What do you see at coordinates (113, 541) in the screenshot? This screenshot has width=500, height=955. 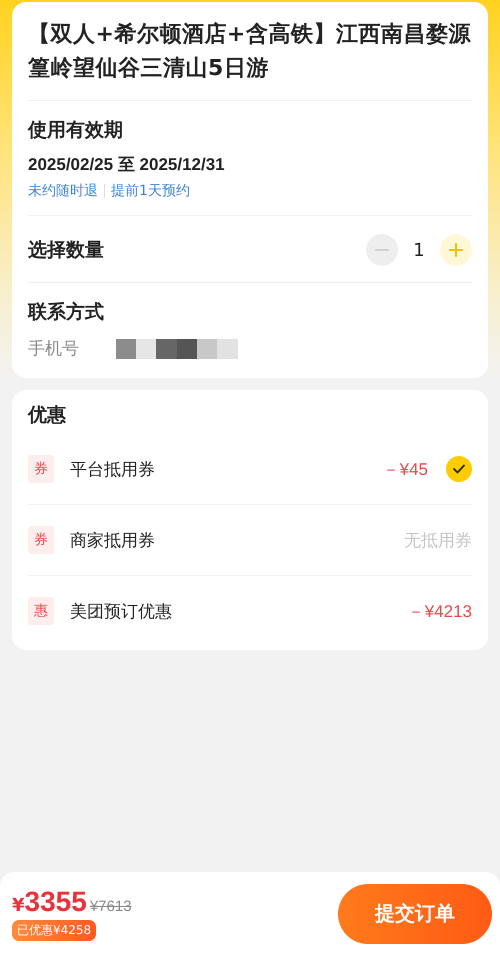 I see `discount-name: 商家抵用券` at bounding box center [113, 541].